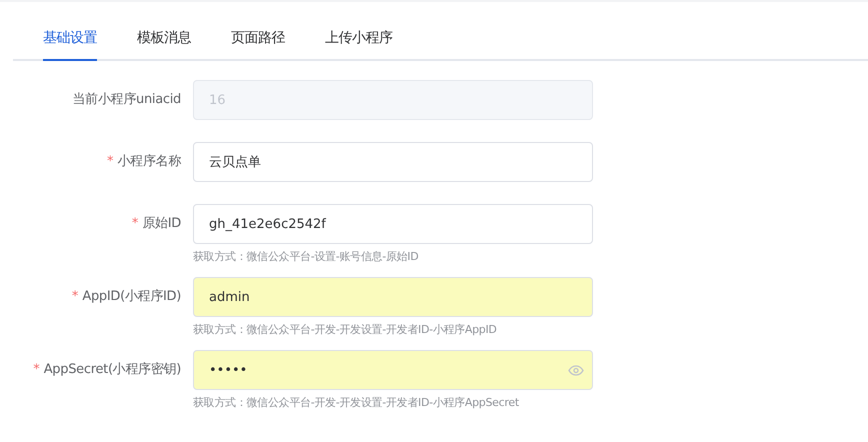  What do you see at coordinates (393, 297) in the screenshot?
I see `input-field: admin` at bounding box center [393, 297].